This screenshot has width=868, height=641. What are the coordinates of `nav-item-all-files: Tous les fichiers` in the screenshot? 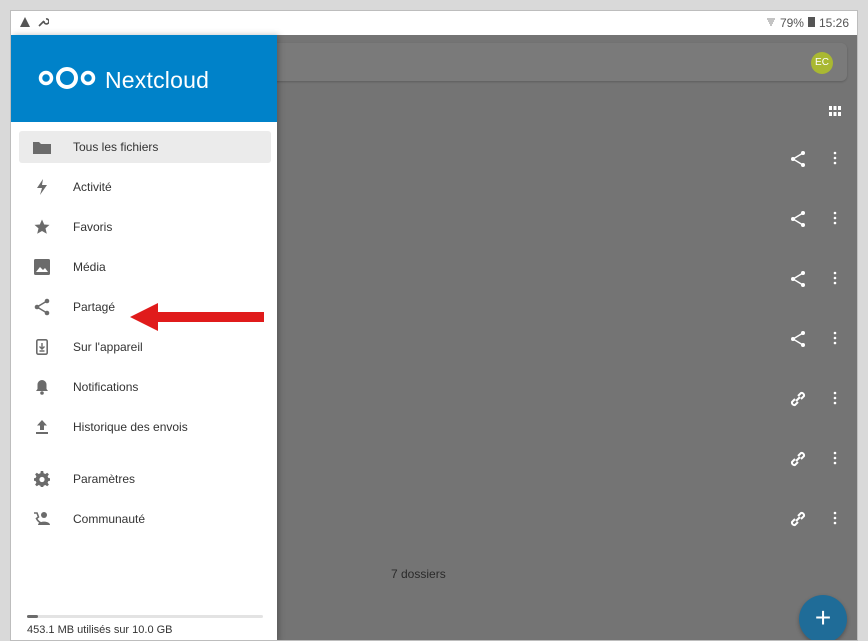 It's located at (145, 147).